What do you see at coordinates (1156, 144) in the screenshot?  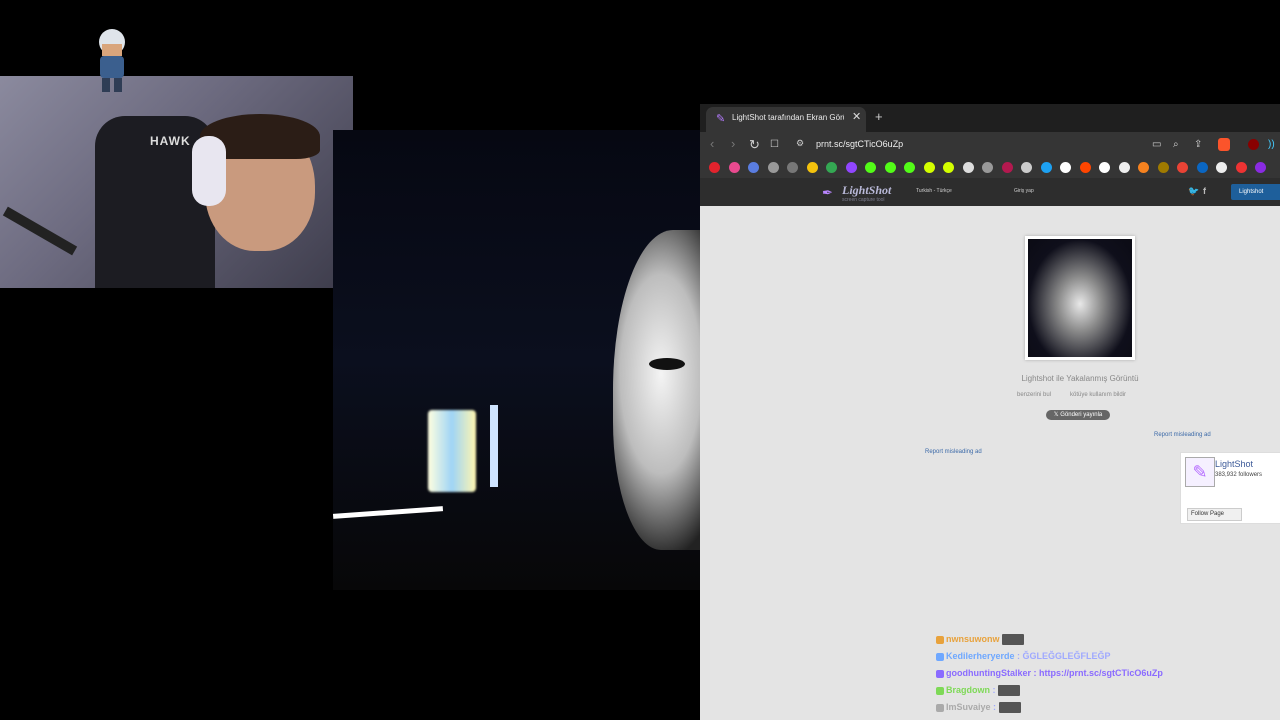 I see `cast-icon: ▭` at bounding box center [1156, 144].